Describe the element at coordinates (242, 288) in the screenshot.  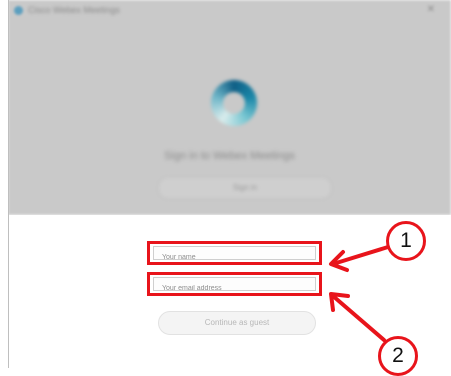
I see `email-input` at that location.